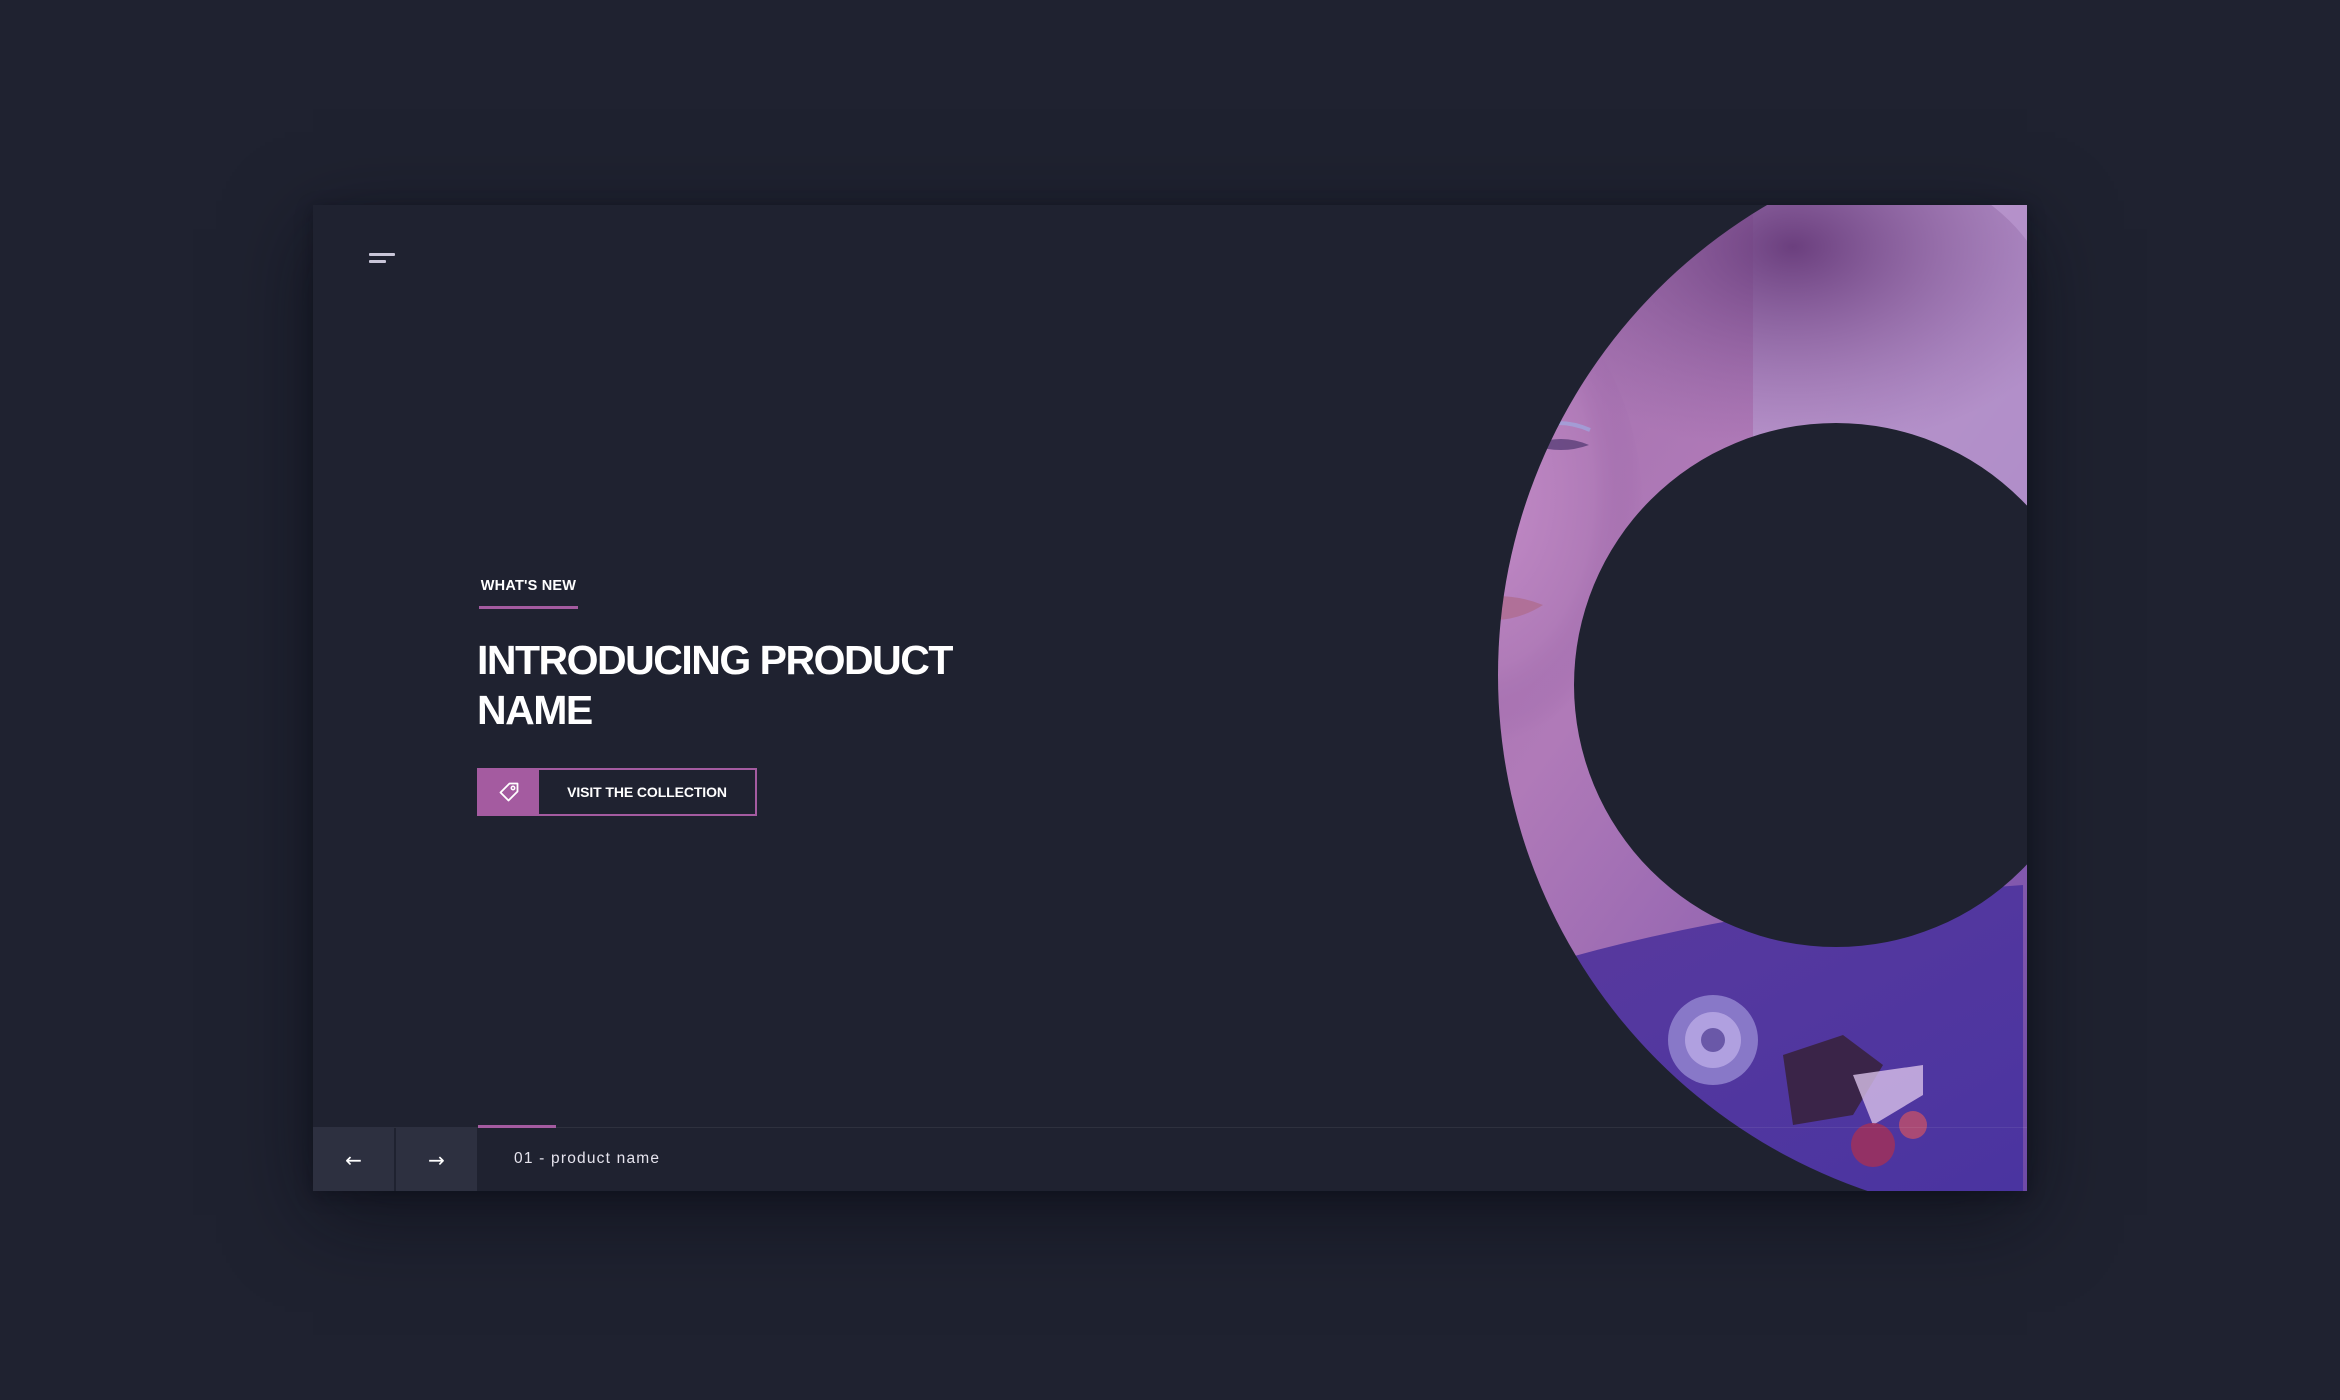  What do you see at coordinates (715, 660) in the screenshot?
I see `hero-headline-line1: INTRODUCING PRODUCT` at bounding box center [715, 660].